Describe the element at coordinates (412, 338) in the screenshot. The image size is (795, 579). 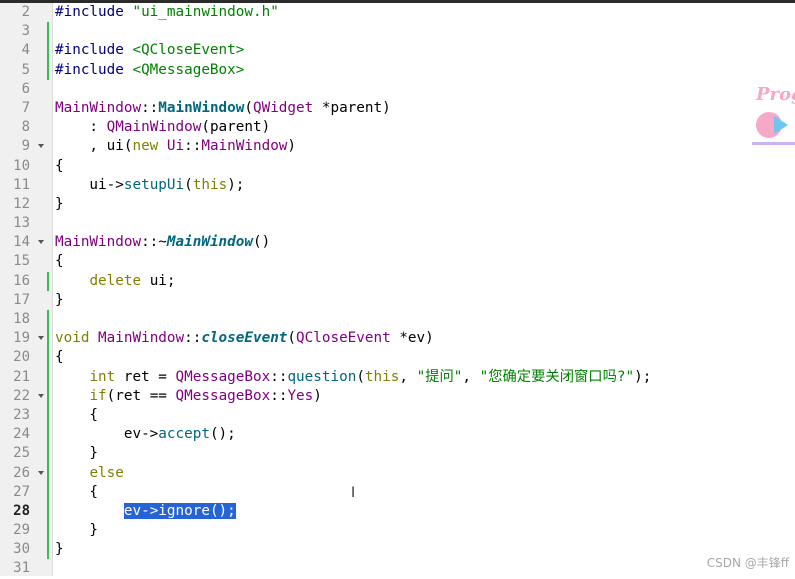
I see `code-token: *ev)` at that location.